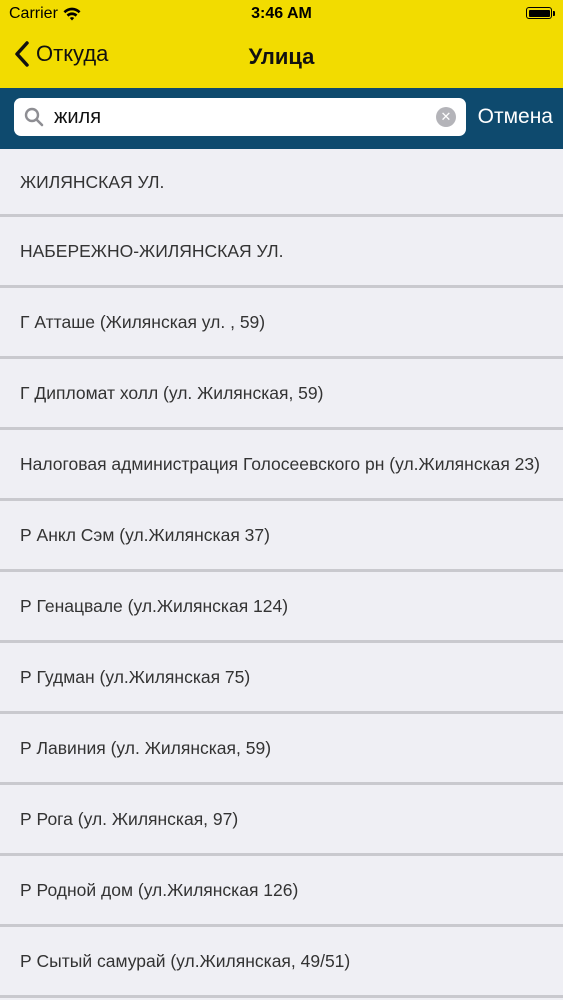  Describe the element at coordinates (244, 117) in the screenshot. I see `search-input` at that location.